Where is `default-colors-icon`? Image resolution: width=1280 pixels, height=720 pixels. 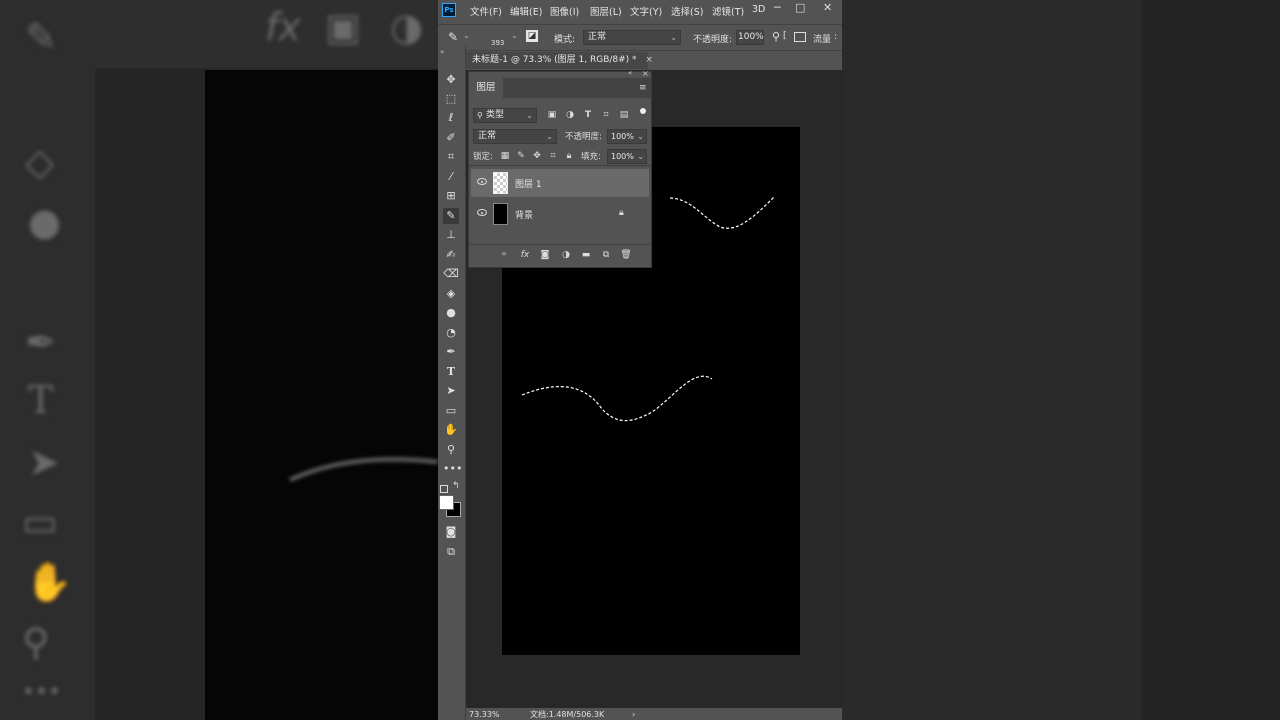 default-colors-icon is located at coordinates (444, 489).